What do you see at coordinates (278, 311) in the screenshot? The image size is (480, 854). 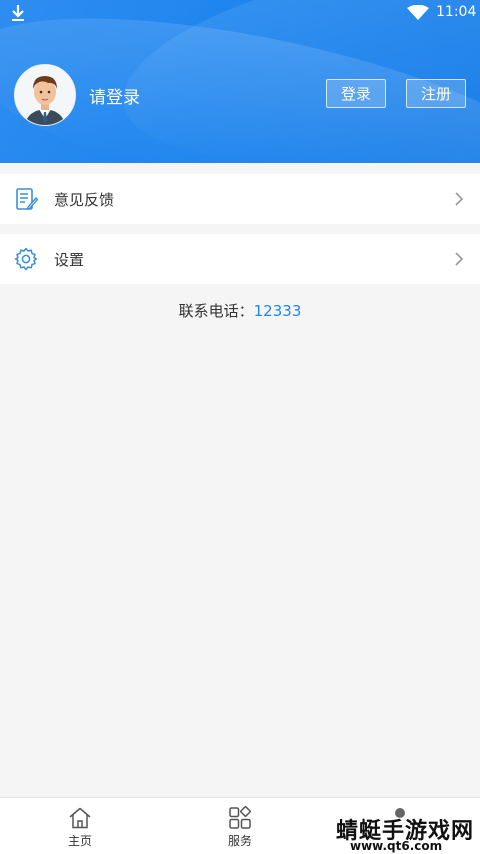 I see `contact-phone-link: 12333` at bounding box center [278, 311].